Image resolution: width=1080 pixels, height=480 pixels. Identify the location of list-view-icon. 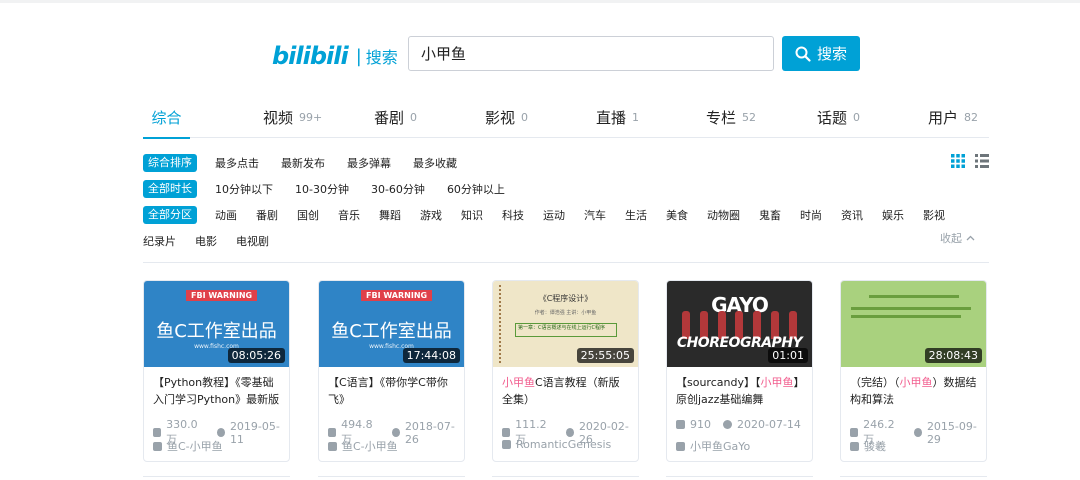
(982, 161).